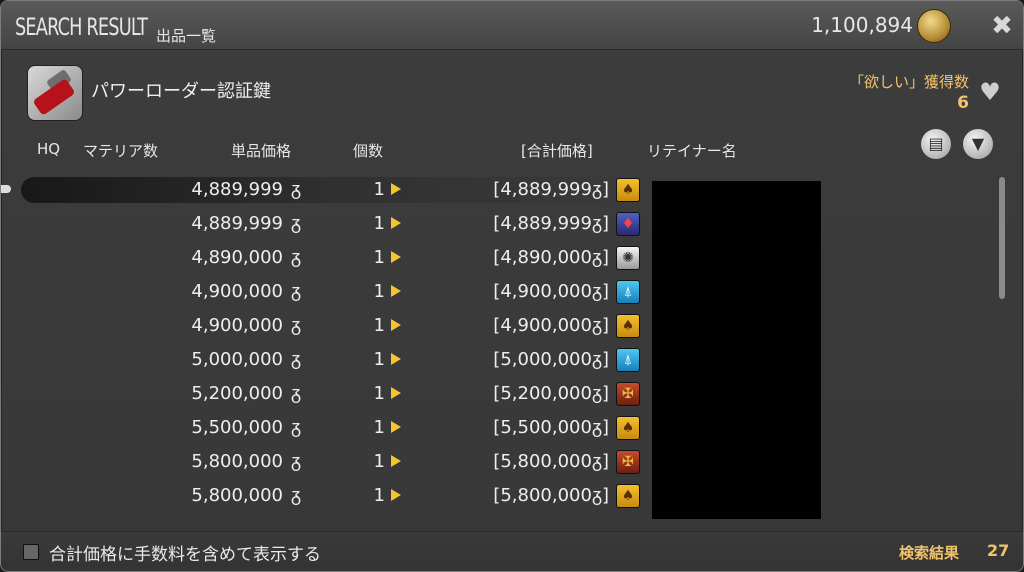  Describe the element at coordinates (226, 359) in the screenshot. I see `unit-price: 5,000,000 ᵹ` at that location.